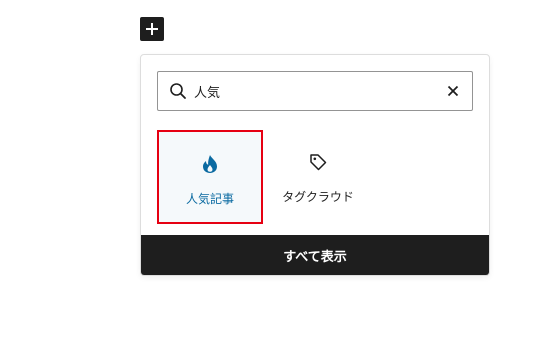 This screenshot has width=545, height=344. Describe the element at coordinates (210, 164) in the screenshot. I see `flame-icon` at that location.